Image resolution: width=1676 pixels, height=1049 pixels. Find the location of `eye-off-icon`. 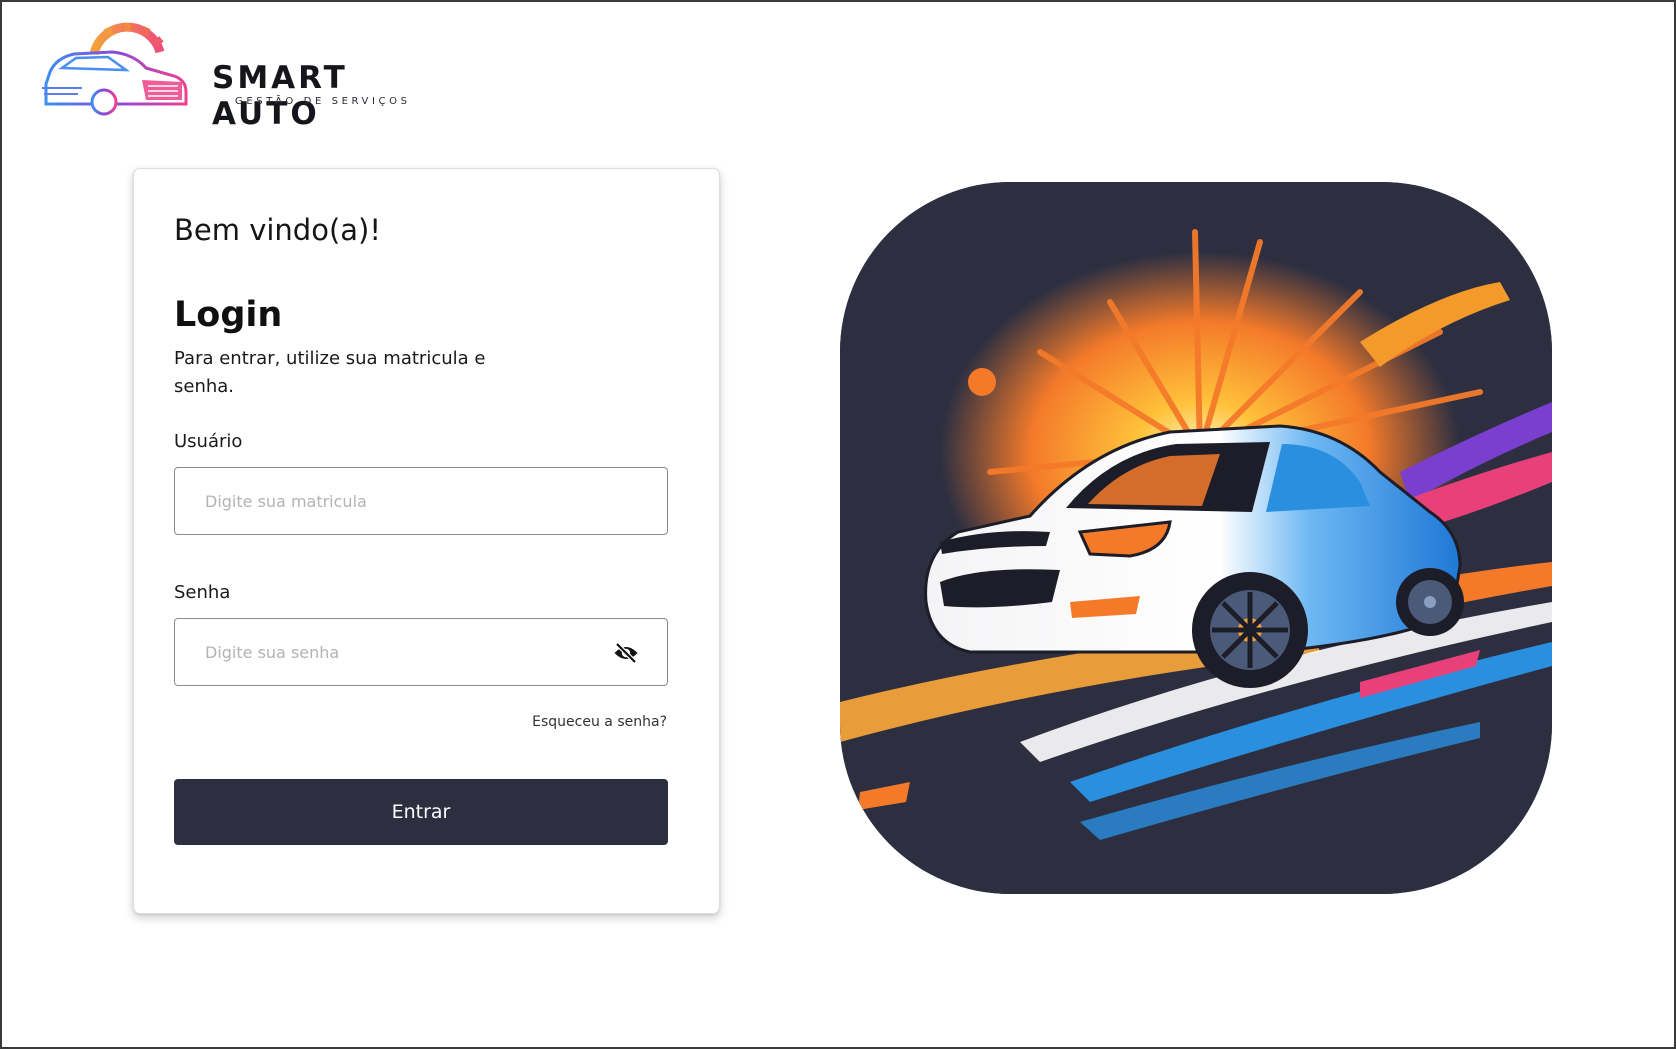

eye-off-icon is located at coordinates (626, 653).